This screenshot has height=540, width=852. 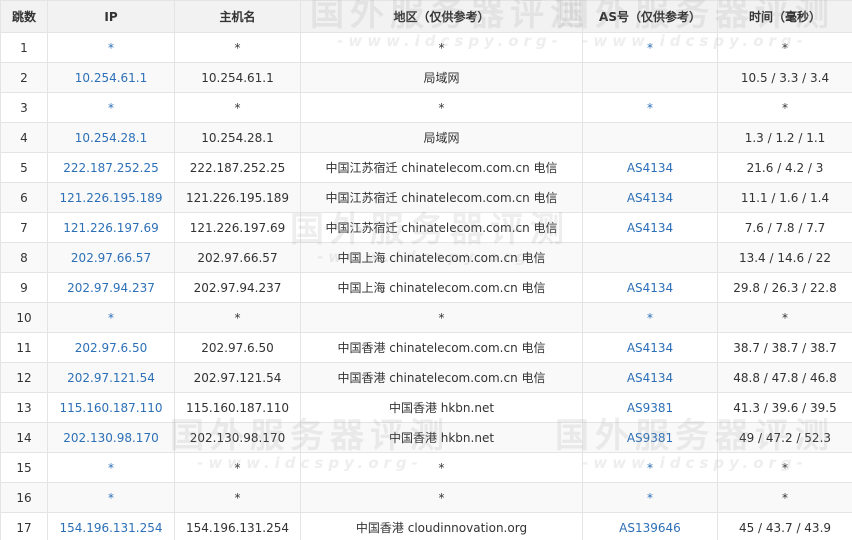 I want to click on hop-cell: 8, so click(x=24, y=257).